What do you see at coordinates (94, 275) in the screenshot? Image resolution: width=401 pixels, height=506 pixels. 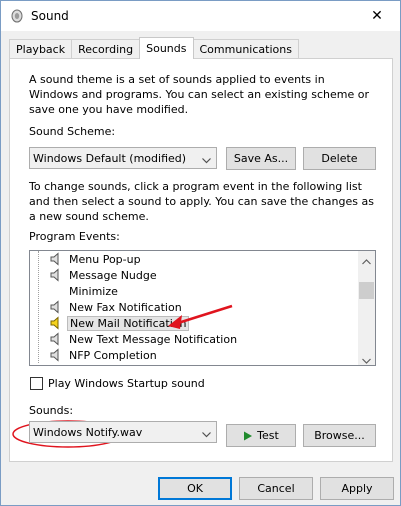 I see `list-item: Message Nudge` at bounding box center [94, 275].